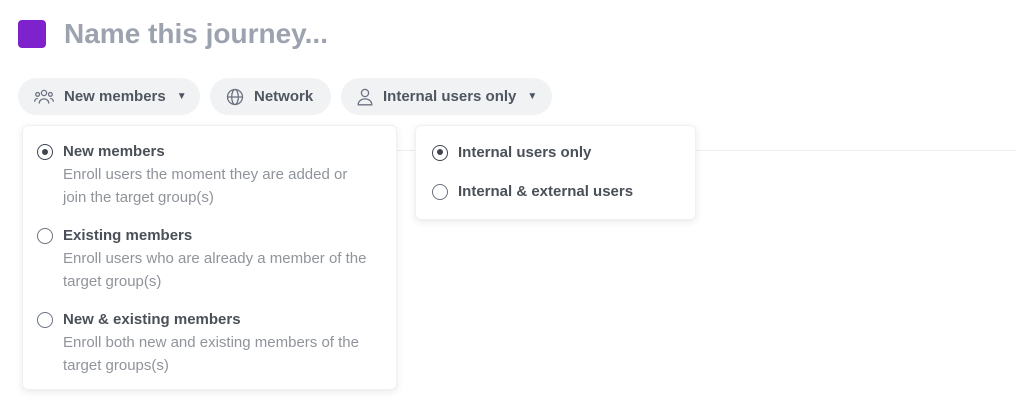 This screenshot has width=1016, height=402. I want to click on members-chip-label: New members, so click(115, 96).